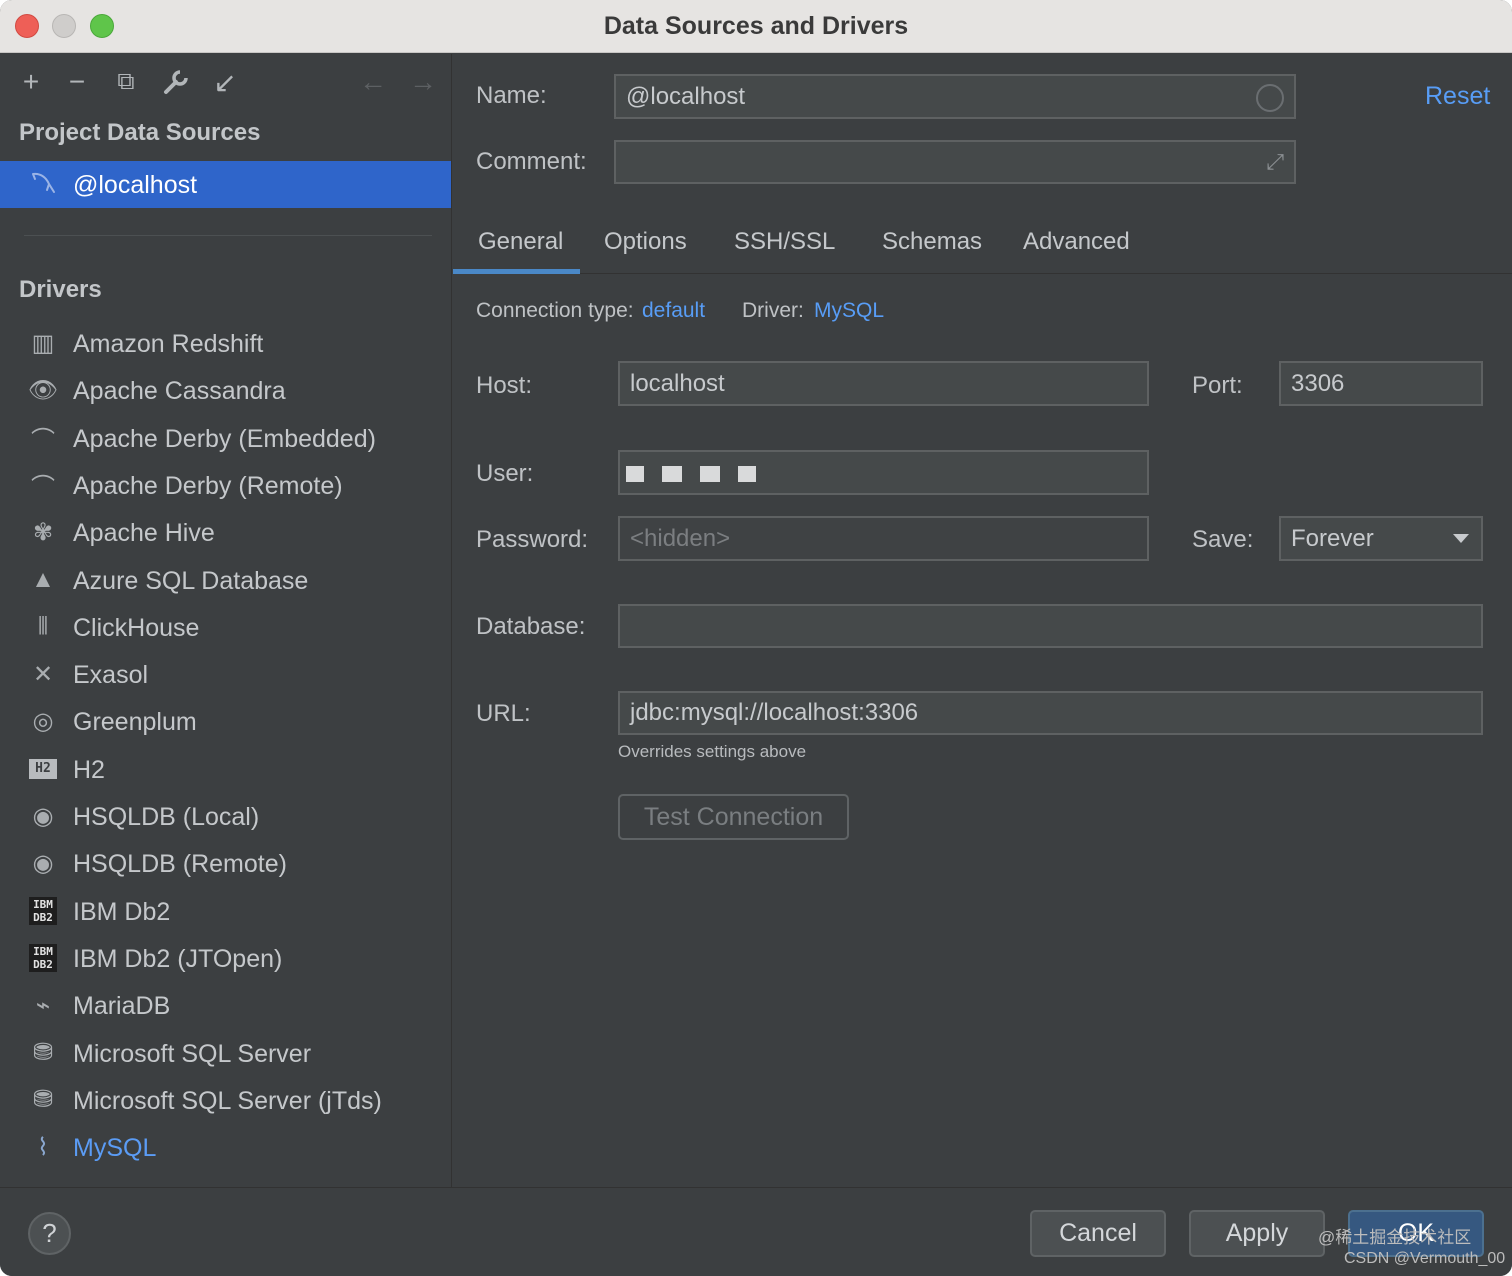 The height and width of the screenshot is (1276, 1512). Describe the element at coordinates (192, 1053) in the screenshot. I see `driver-label: Microsoft SQL Server` at that location.